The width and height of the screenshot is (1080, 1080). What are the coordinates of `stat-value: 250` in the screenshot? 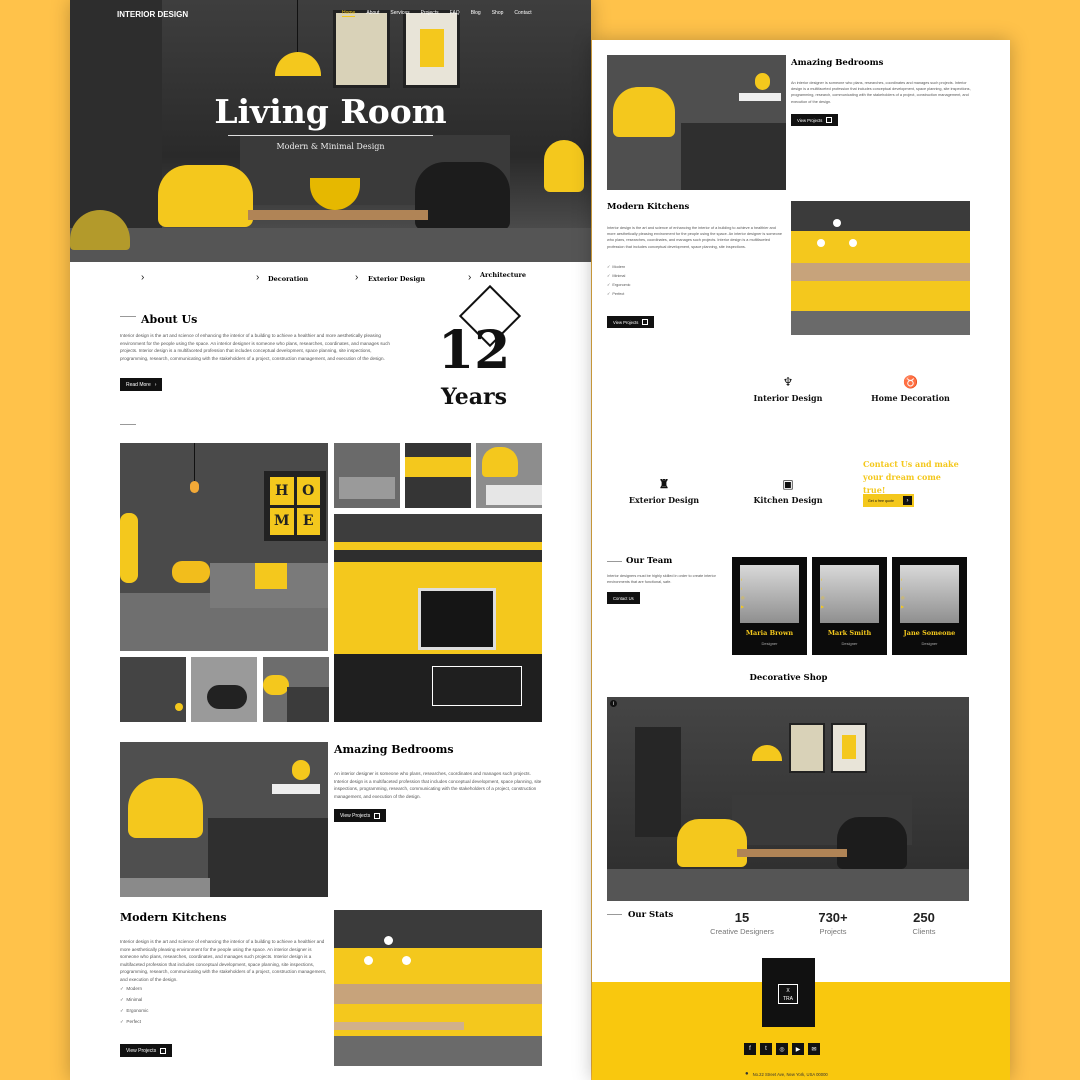 It's located at (924, 917).